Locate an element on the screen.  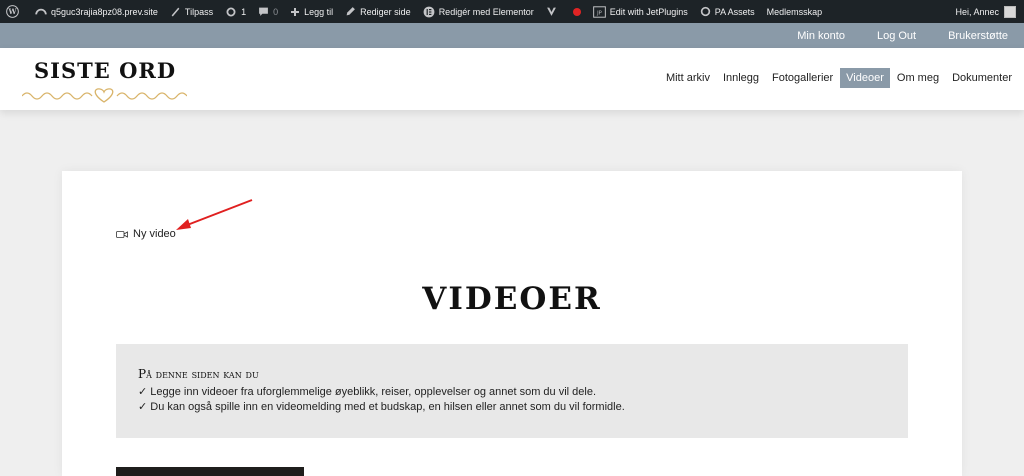
v-menu is located at coordinates (553, 11).